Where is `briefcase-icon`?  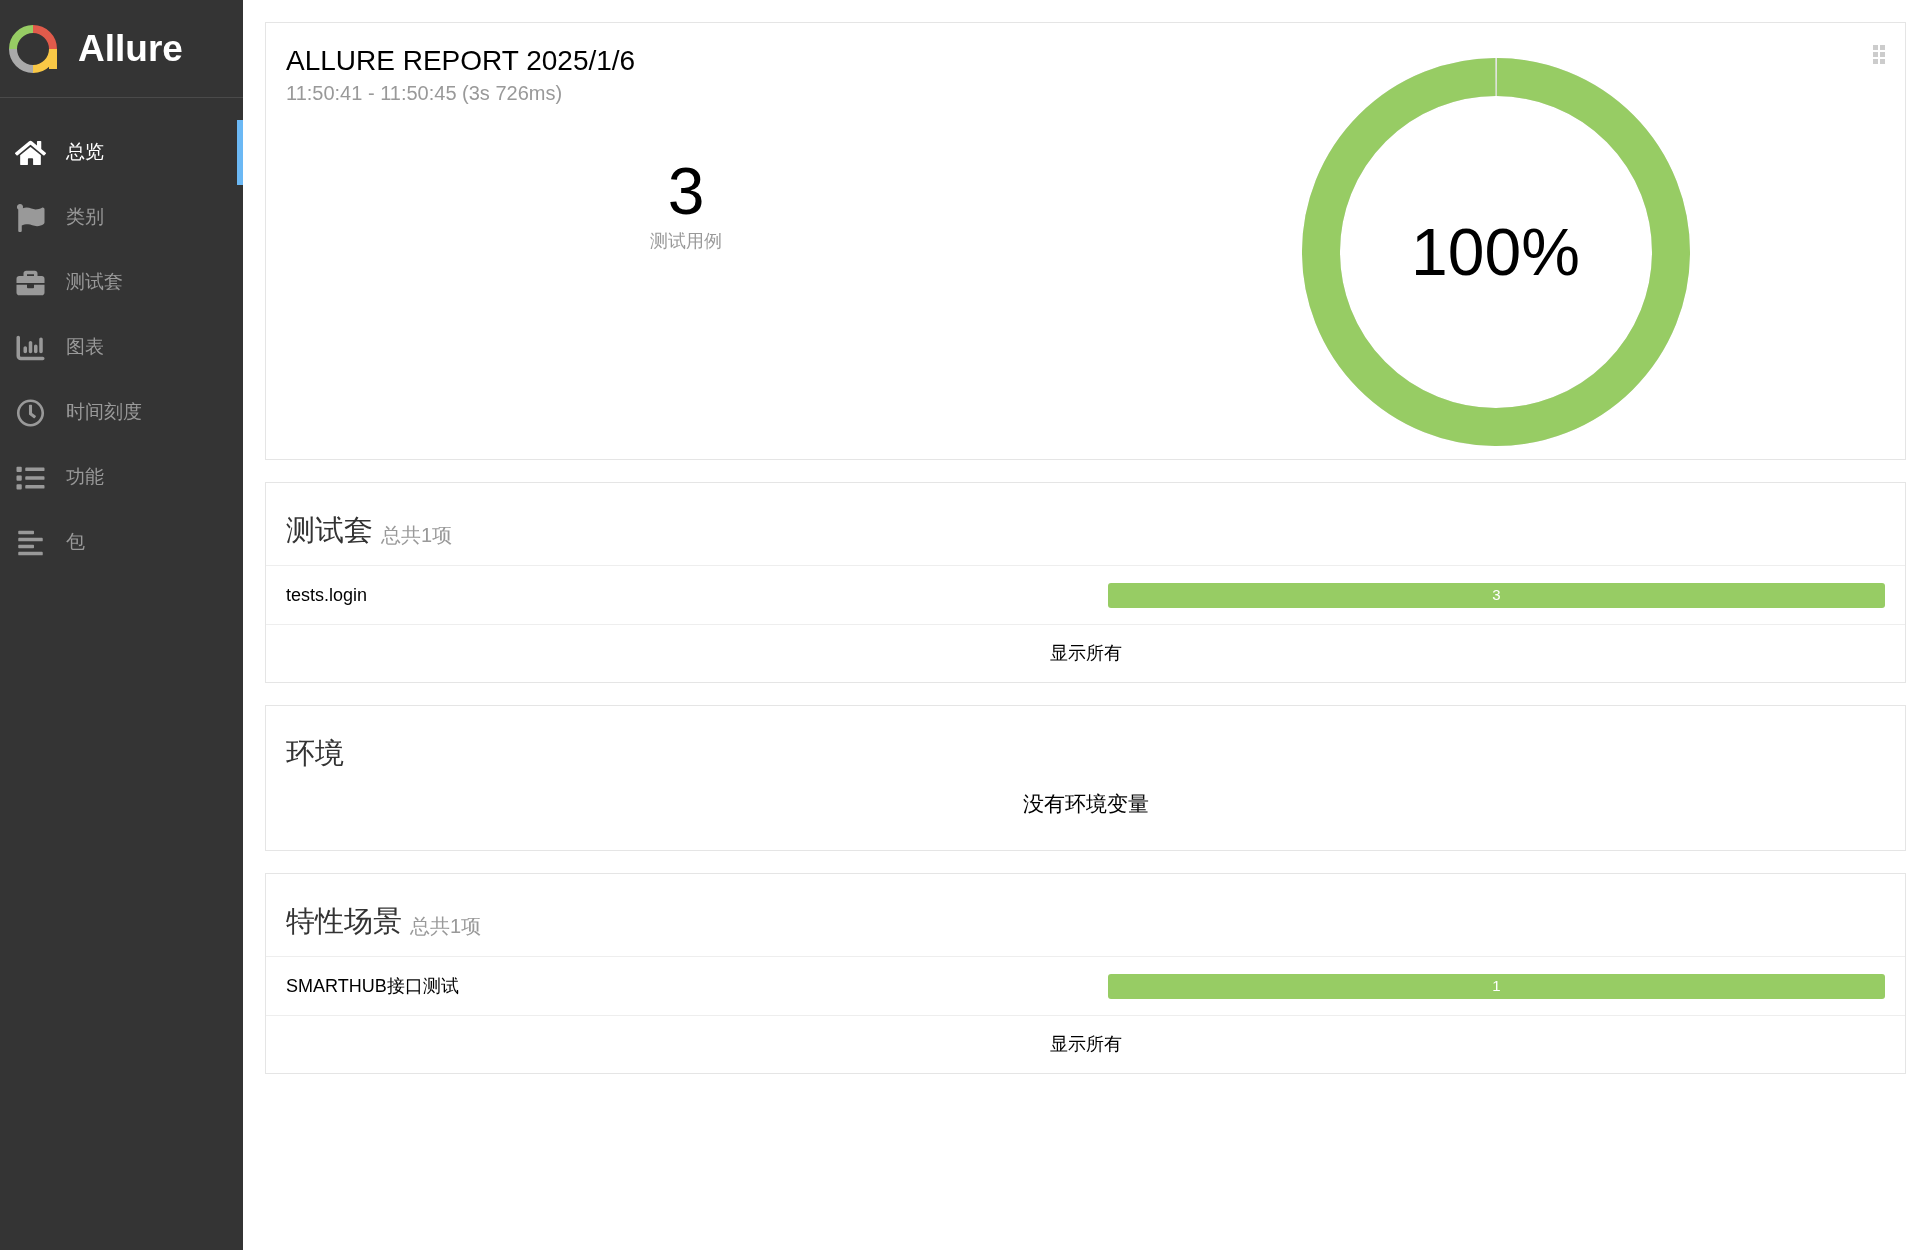
briefcase-icon is located at coordinates (30, 282).